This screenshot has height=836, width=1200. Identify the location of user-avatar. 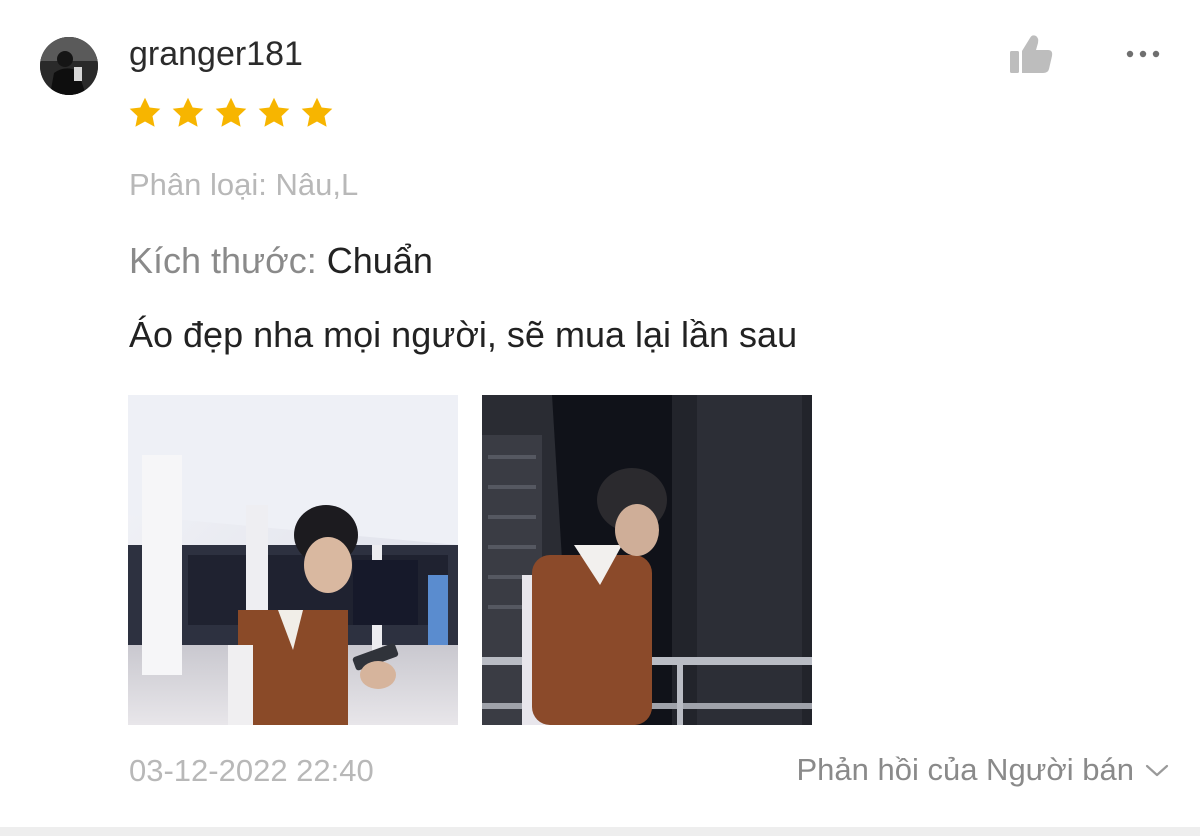
(69, 66).